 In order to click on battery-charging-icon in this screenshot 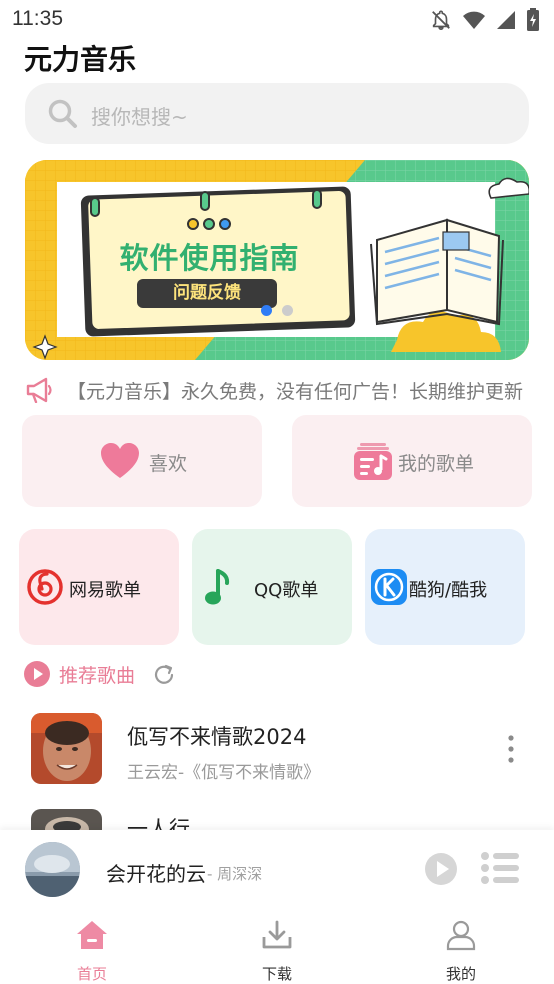, I will do `click(533, 19)`.